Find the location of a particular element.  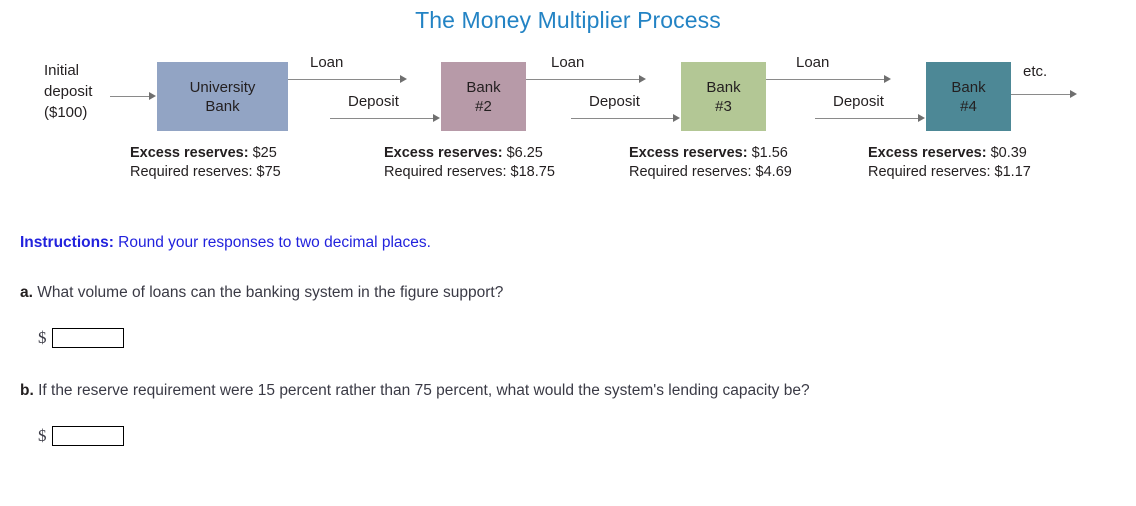

excess-reserves-row: Excess reserves: $6.25 is located at coordinates (469, 153).